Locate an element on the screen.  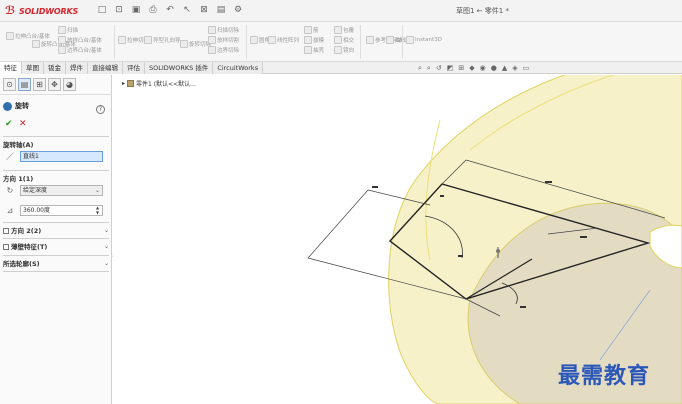
save-icon: ▣ is located at coordinates (136, 10).